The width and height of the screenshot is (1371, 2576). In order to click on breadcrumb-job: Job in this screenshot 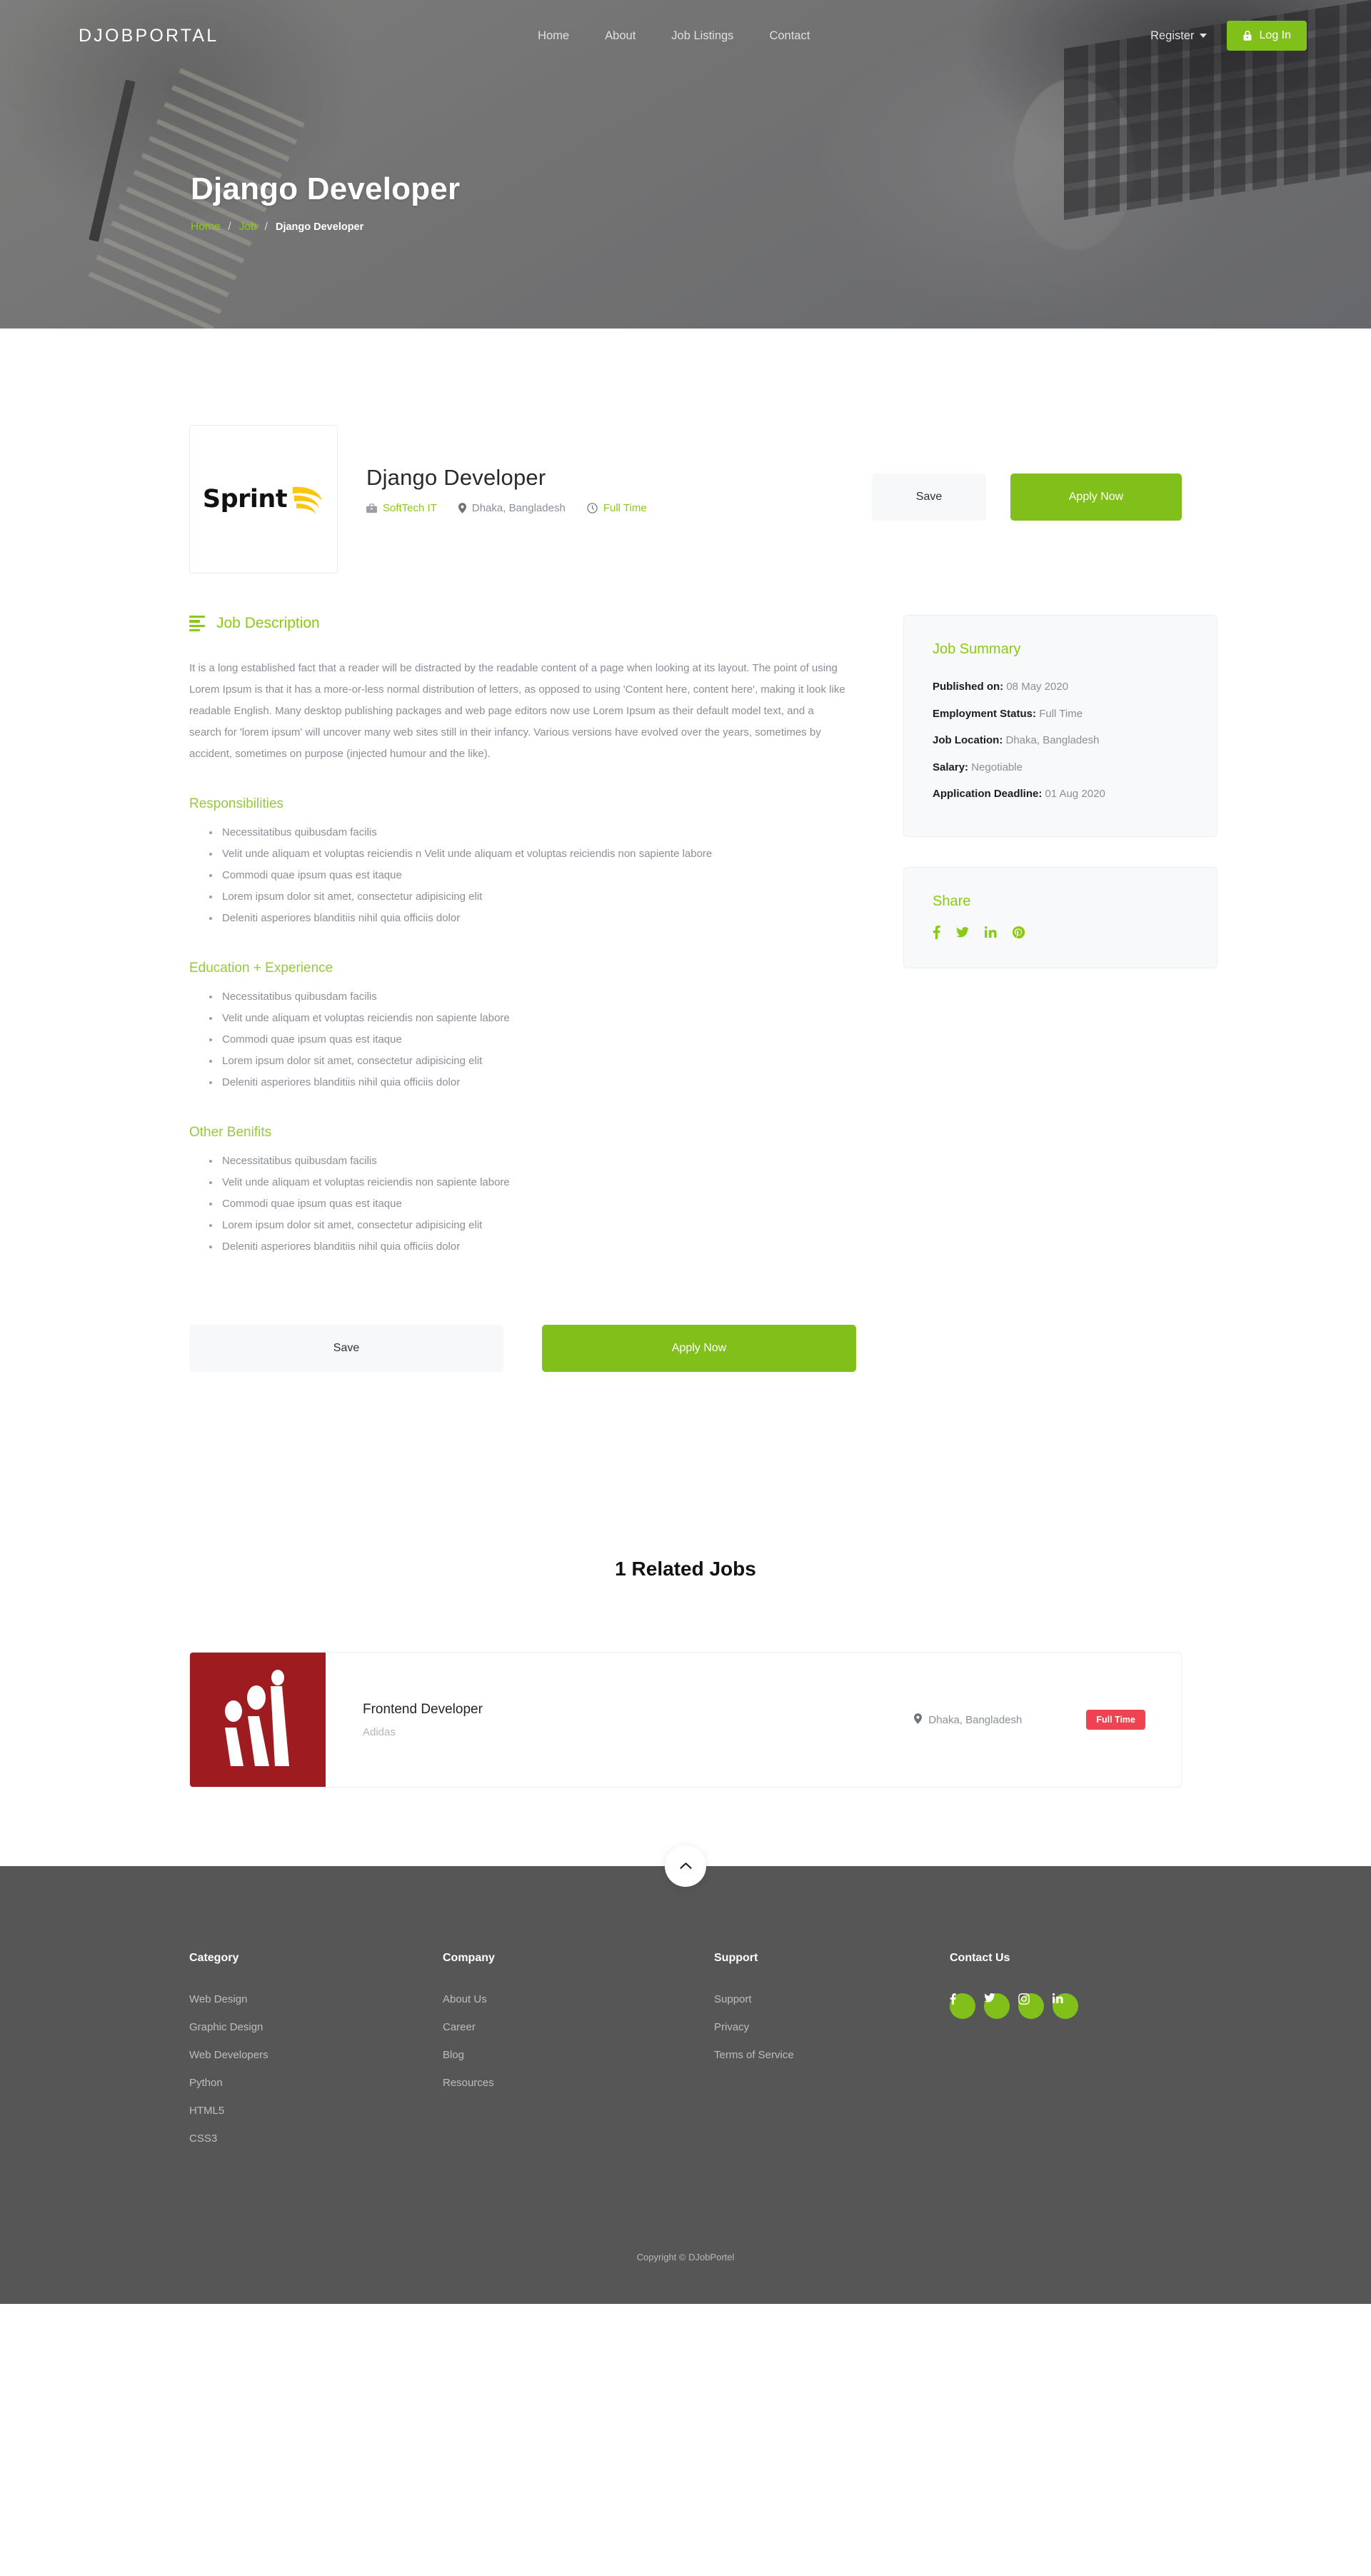, I will do `click(248, 227)`.